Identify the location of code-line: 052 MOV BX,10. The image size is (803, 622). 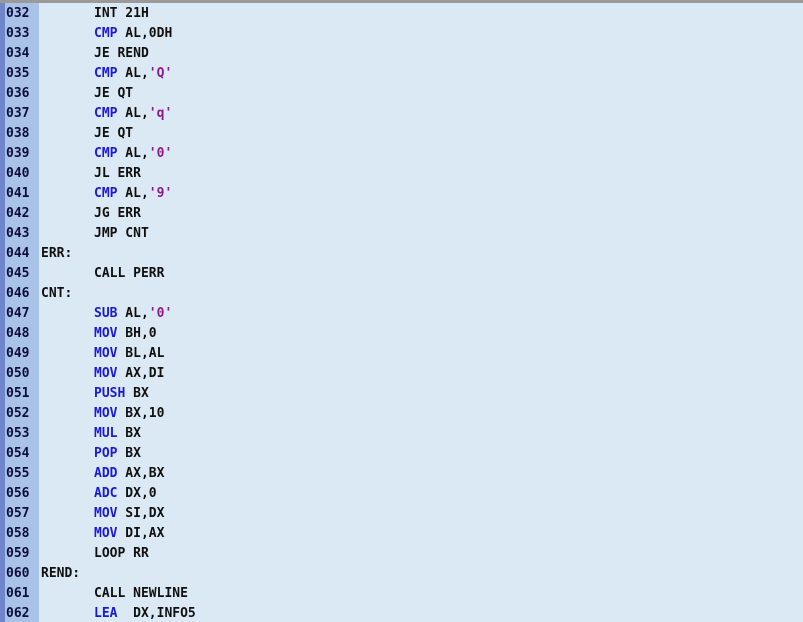
(401, 414).